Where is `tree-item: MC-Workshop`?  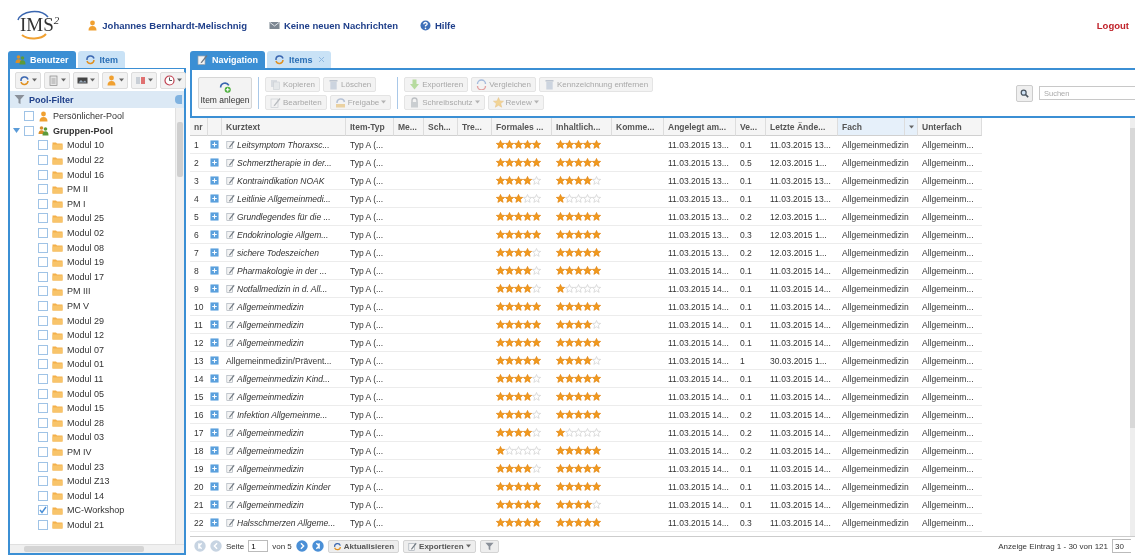
tree-item: MC-Workshop is located at coordinates (96, 510).